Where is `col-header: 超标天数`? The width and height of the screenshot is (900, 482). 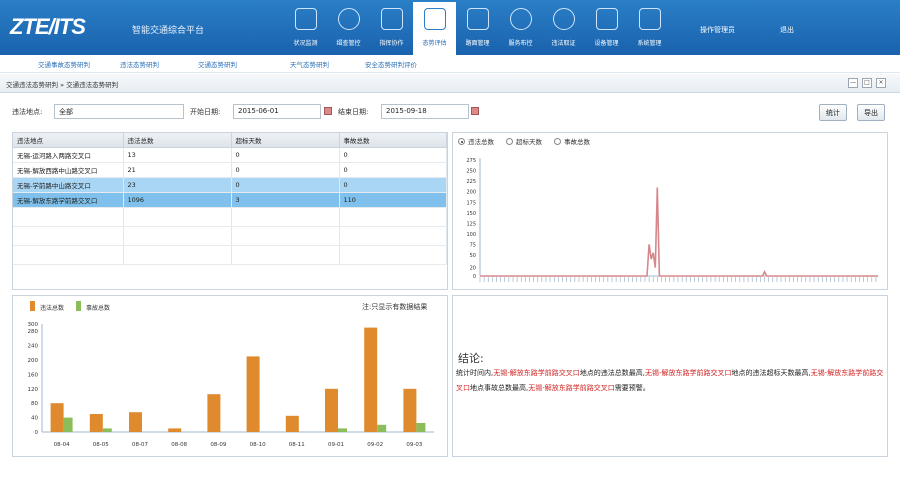 col-header: 超标天数 is located at coordinates (285, 140).